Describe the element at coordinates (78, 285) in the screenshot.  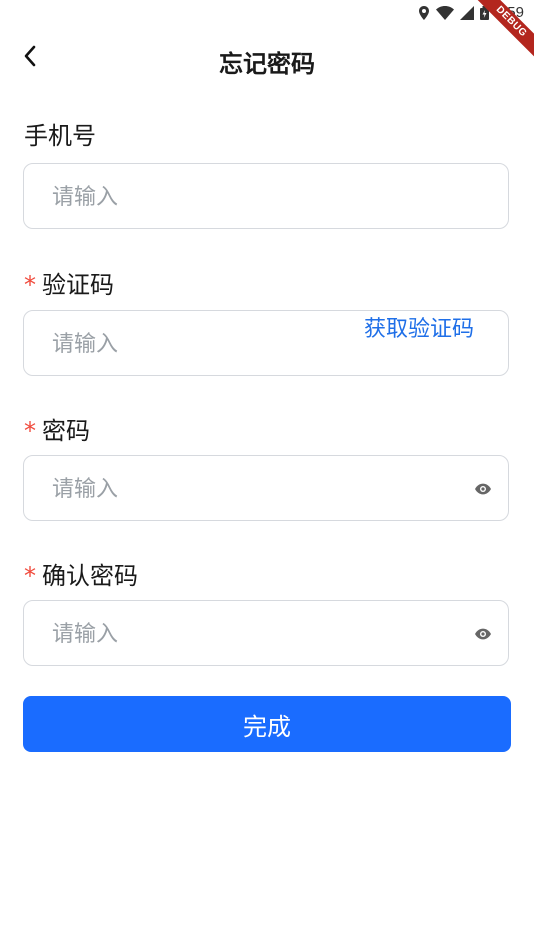
I see `code-label-text: 验证码` at that location.